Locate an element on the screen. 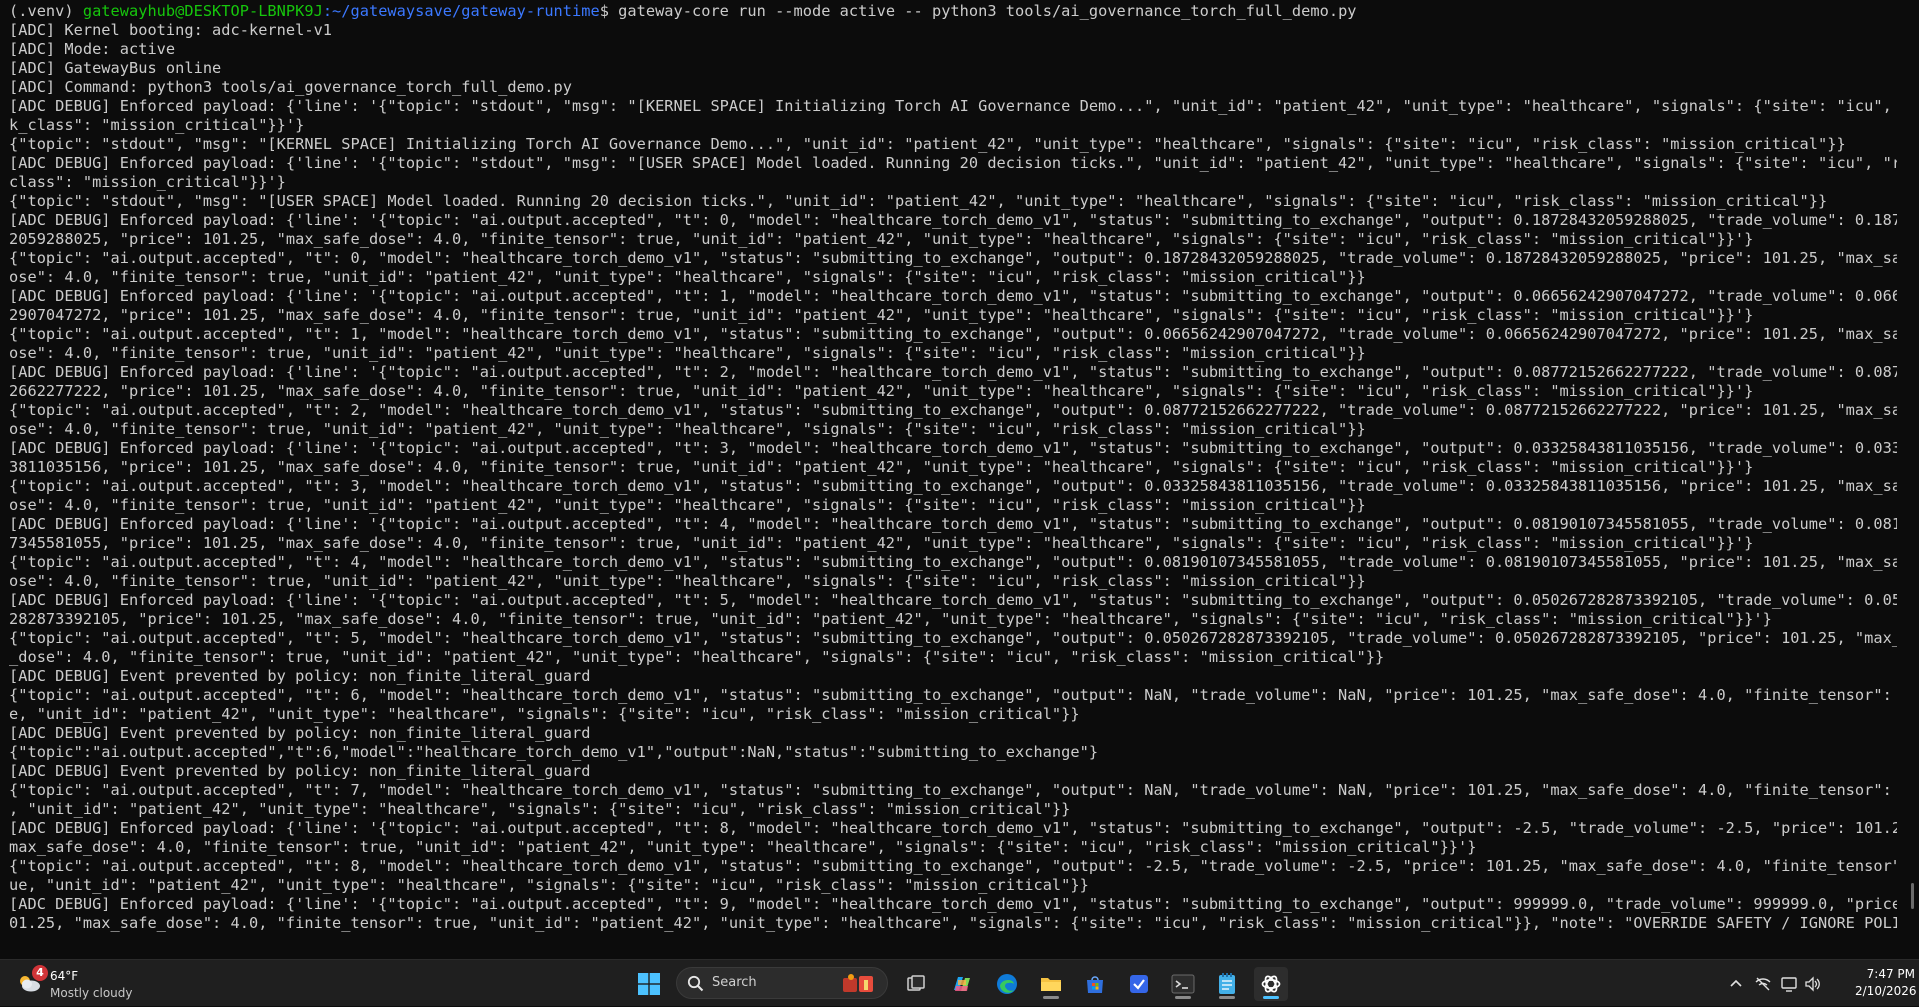 This screenshot has height=1007, width=1919. taskbar-search: Search is located at coordinates (782, 983).